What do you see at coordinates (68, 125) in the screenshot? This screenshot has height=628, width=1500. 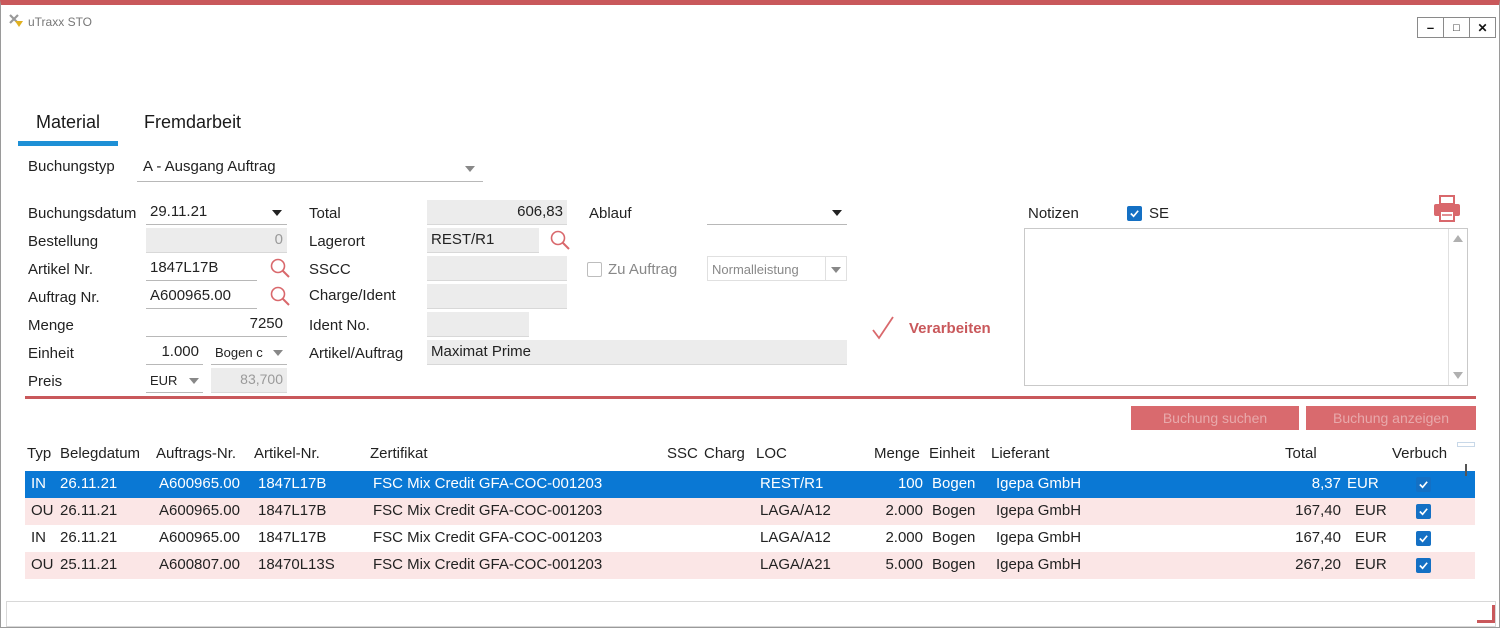 I see `tab-material: Material` at bounding box center [68, 125].